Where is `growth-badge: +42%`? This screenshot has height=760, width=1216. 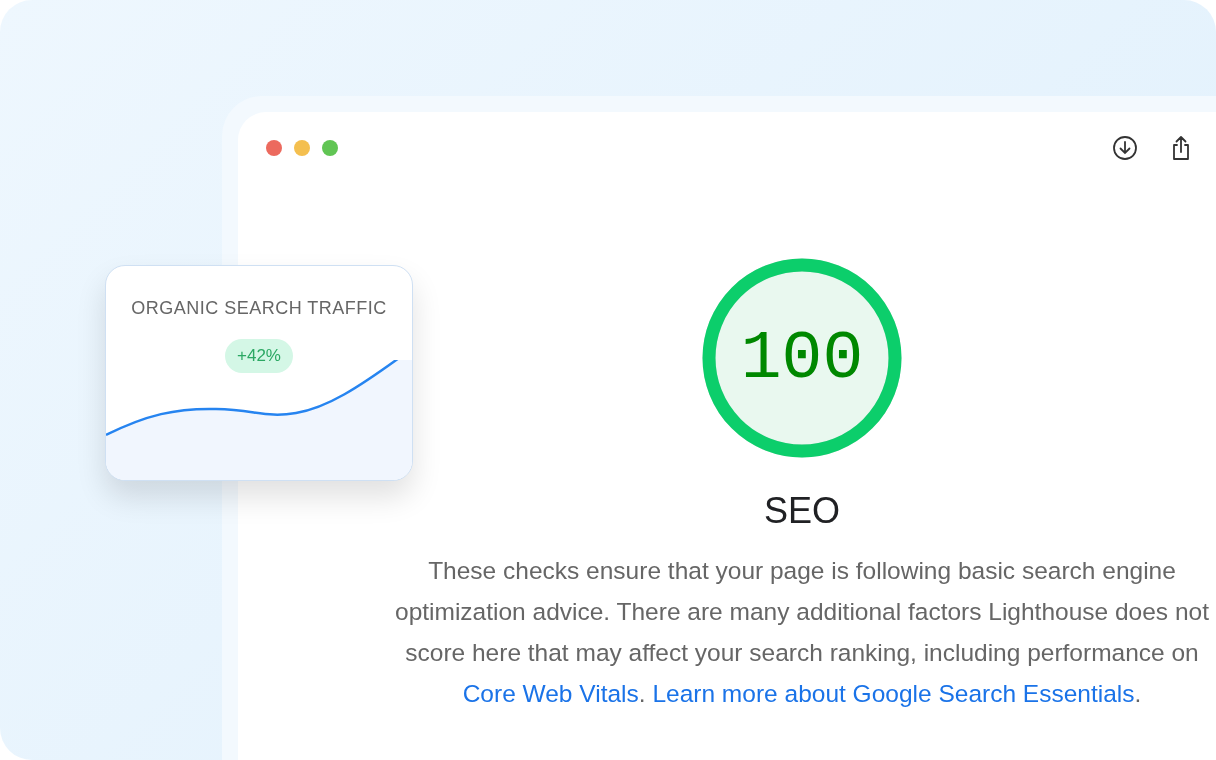
growth-badge: +42% is located at coordinates (259, 356).